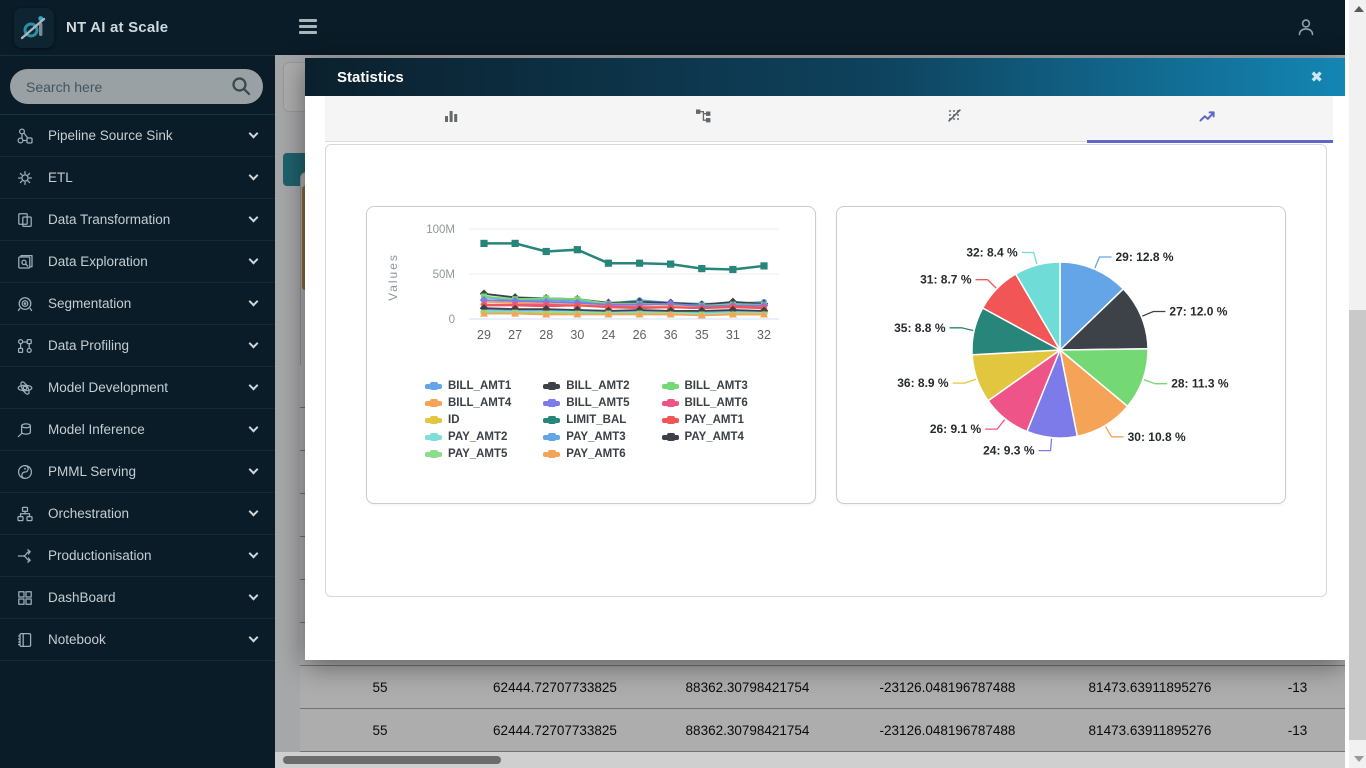 The height and width of the screenshot is (768, 1366). I want to click on sidebar-item-data-exploration: Data Exploration, so click(137, 262).